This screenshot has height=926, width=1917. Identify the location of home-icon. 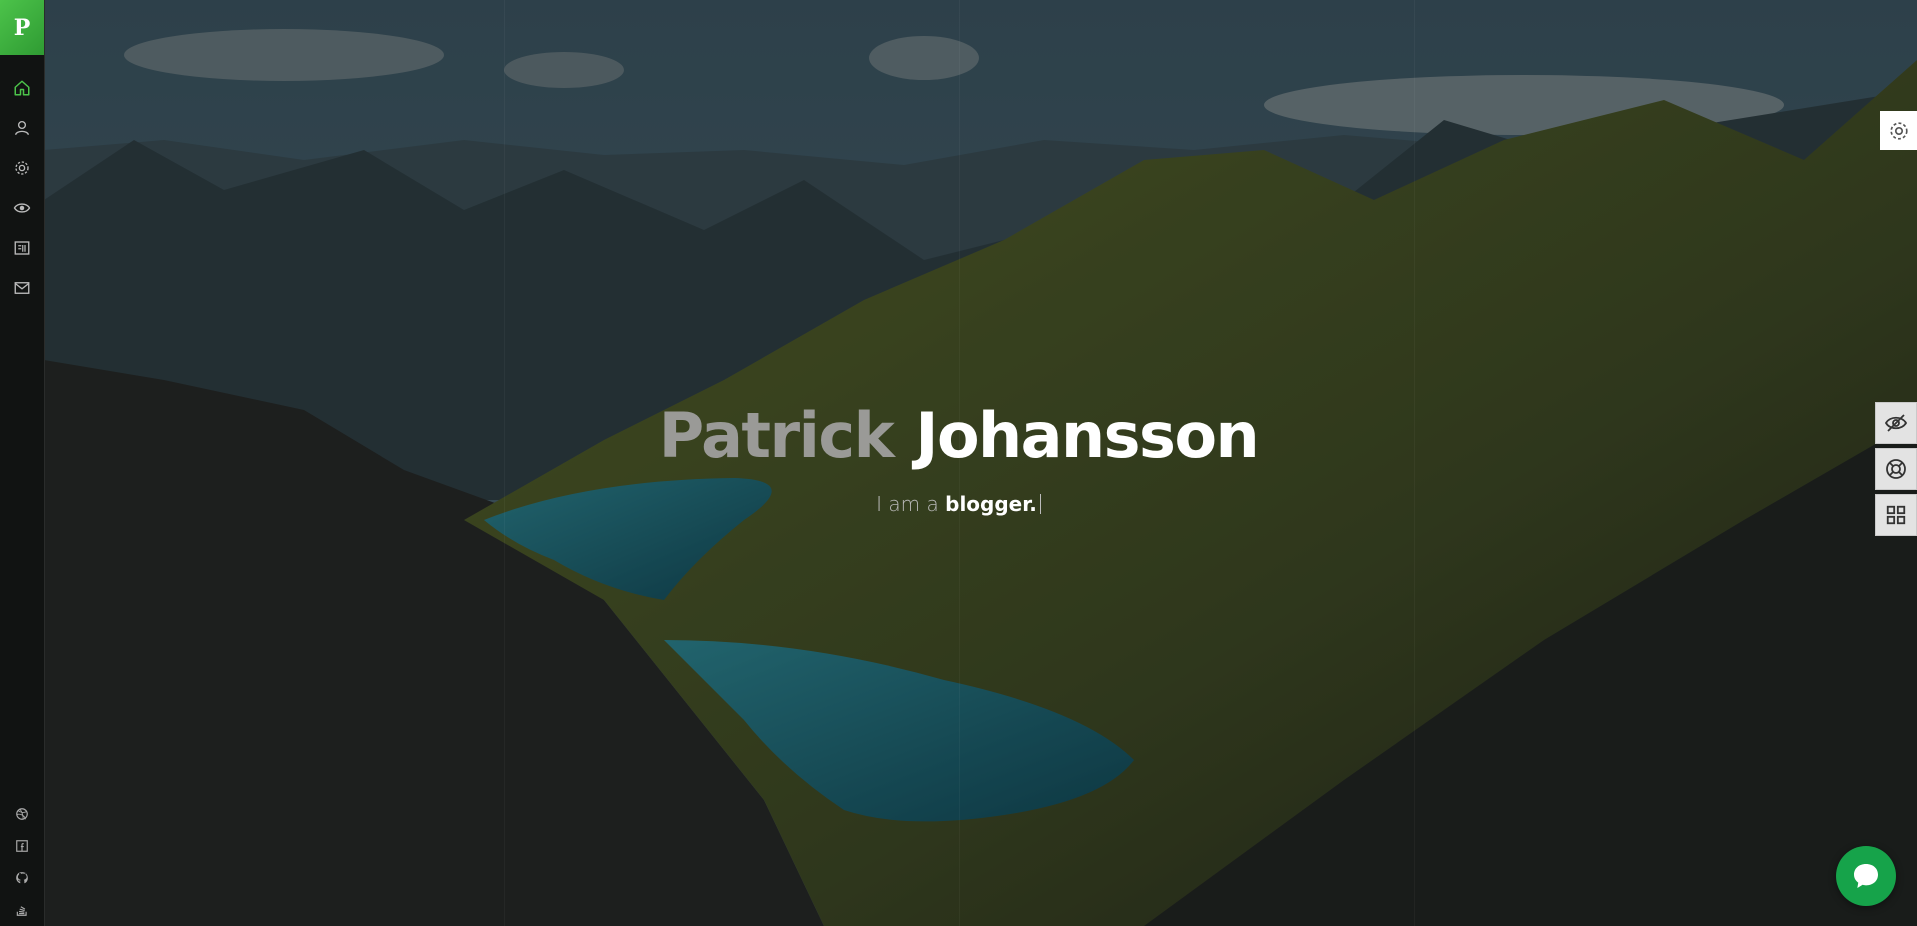
(22, 88).